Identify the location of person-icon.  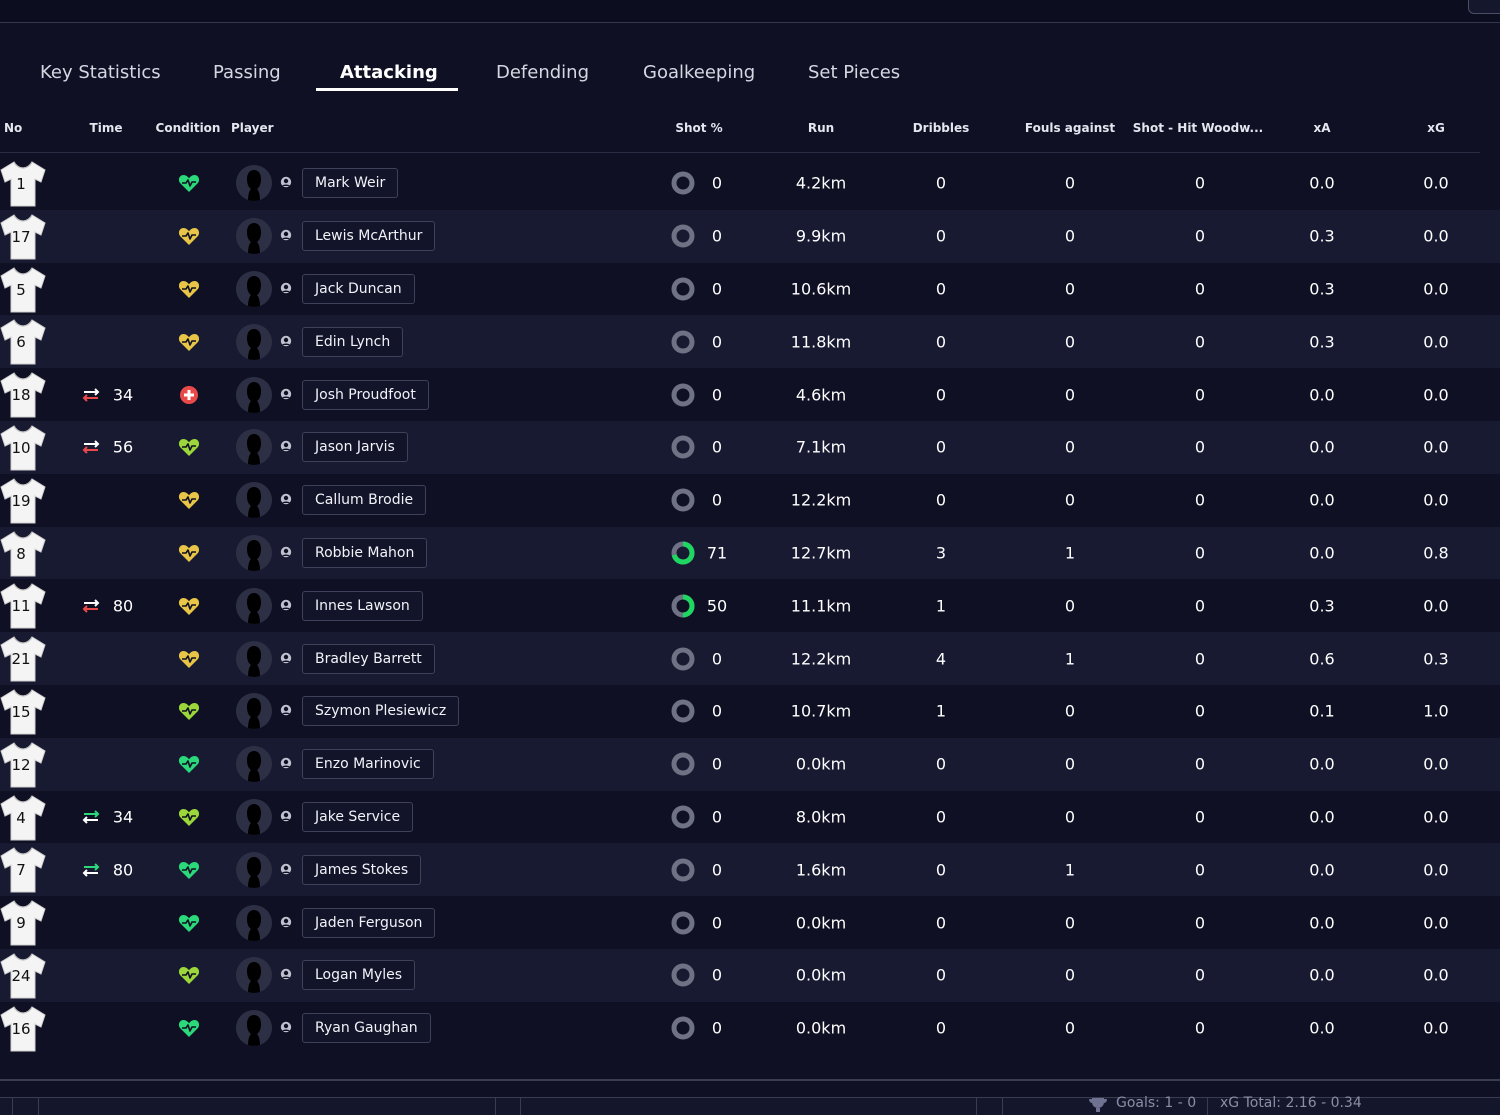
(286, 1027).